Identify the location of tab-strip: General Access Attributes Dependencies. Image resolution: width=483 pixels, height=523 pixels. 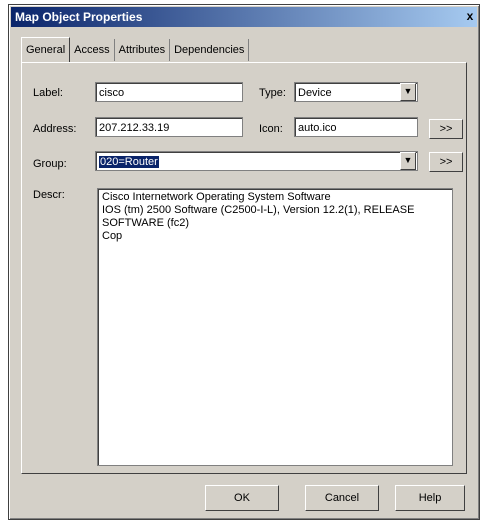
(135, 50).